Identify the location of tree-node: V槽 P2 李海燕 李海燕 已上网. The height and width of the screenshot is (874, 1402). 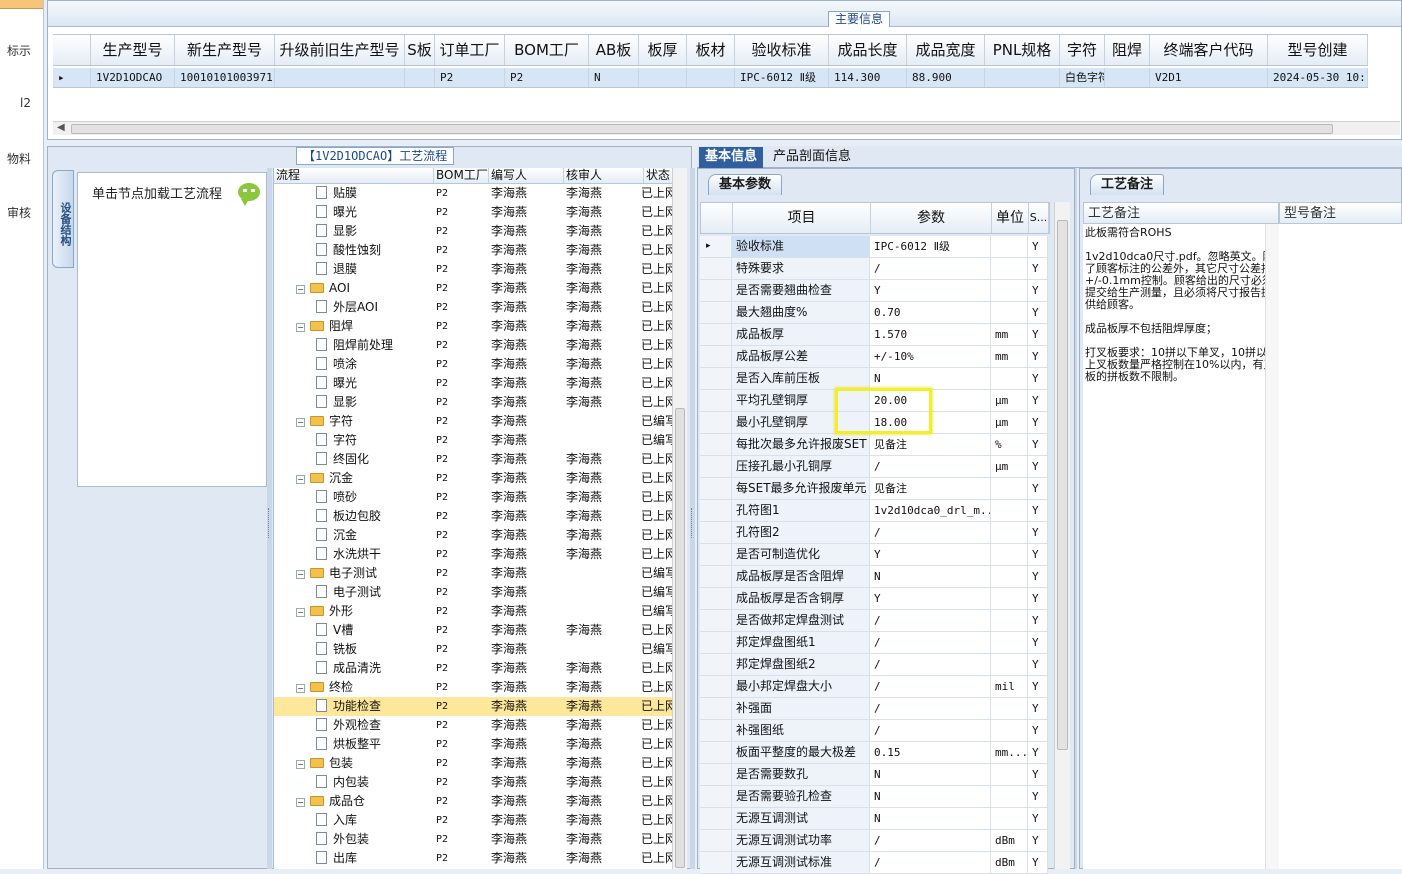
(474, 630).